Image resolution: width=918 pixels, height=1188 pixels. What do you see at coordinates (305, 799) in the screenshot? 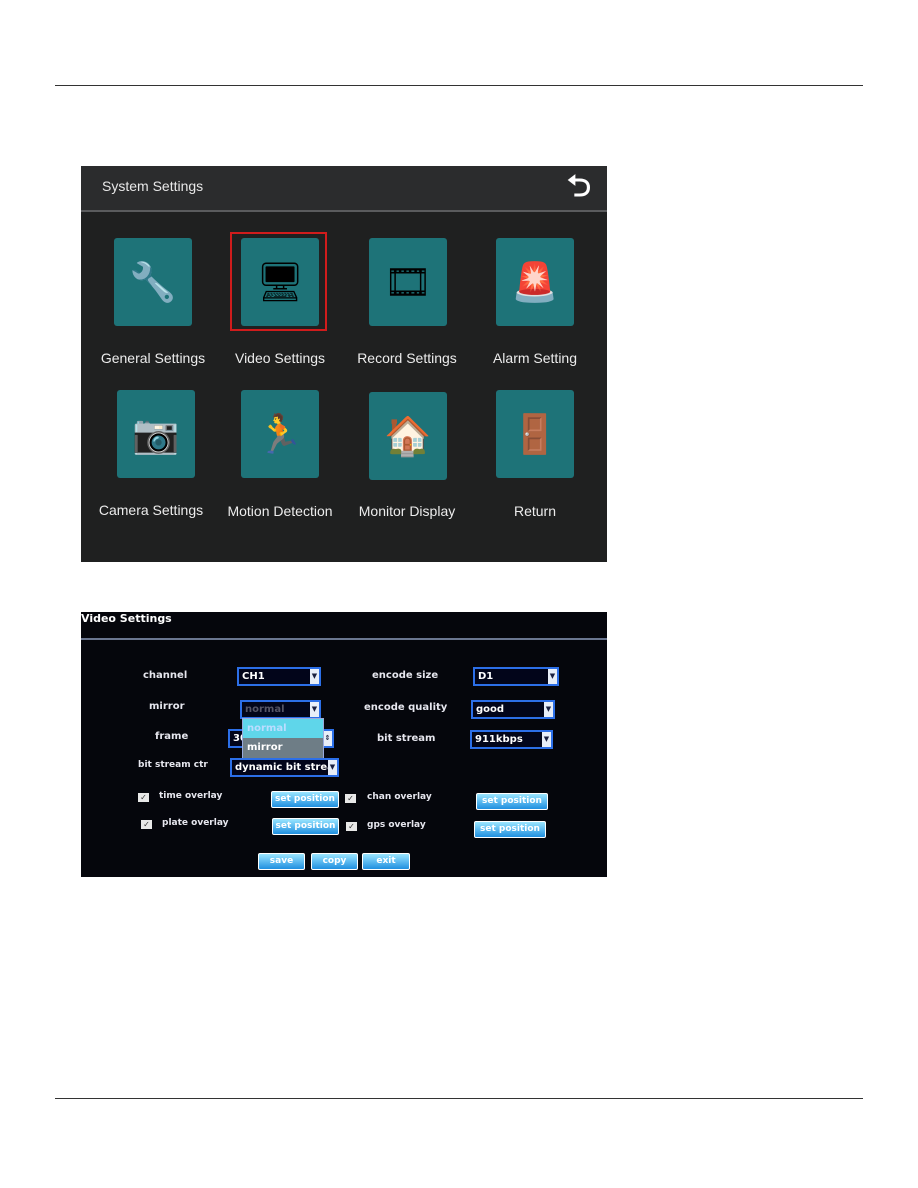
I see `time-set-position-button: set position` at bounding box center [305, 799].